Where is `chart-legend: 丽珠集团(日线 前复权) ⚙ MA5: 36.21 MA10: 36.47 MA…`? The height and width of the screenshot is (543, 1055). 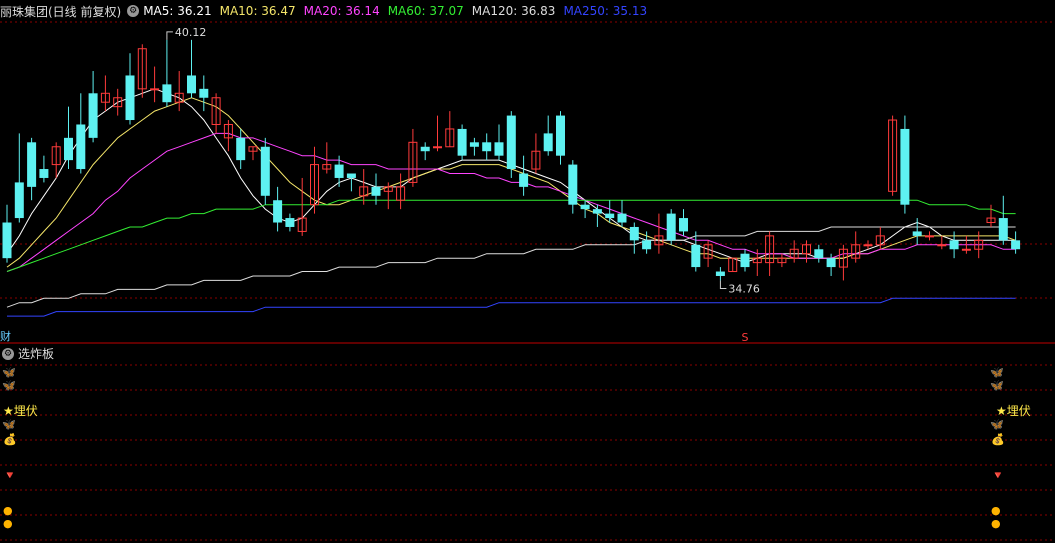
chart-legend: 丽珠集团(日线 前复权) ⚙ MA5: 36.21 MA10: 36.47 MA… is located at coordinates (327, 11).